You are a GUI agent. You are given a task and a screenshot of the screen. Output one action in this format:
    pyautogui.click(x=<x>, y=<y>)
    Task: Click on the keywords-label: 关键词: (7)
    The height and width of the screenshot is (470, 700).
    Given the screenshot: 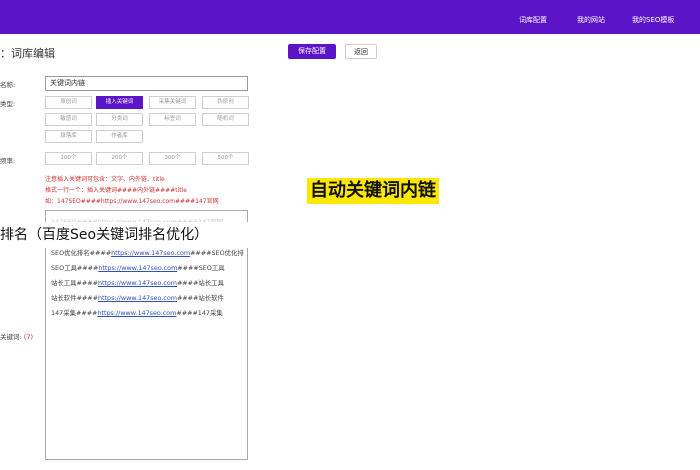 What is the action you would take?
    pyautogui.click(x=16, y=336)
    